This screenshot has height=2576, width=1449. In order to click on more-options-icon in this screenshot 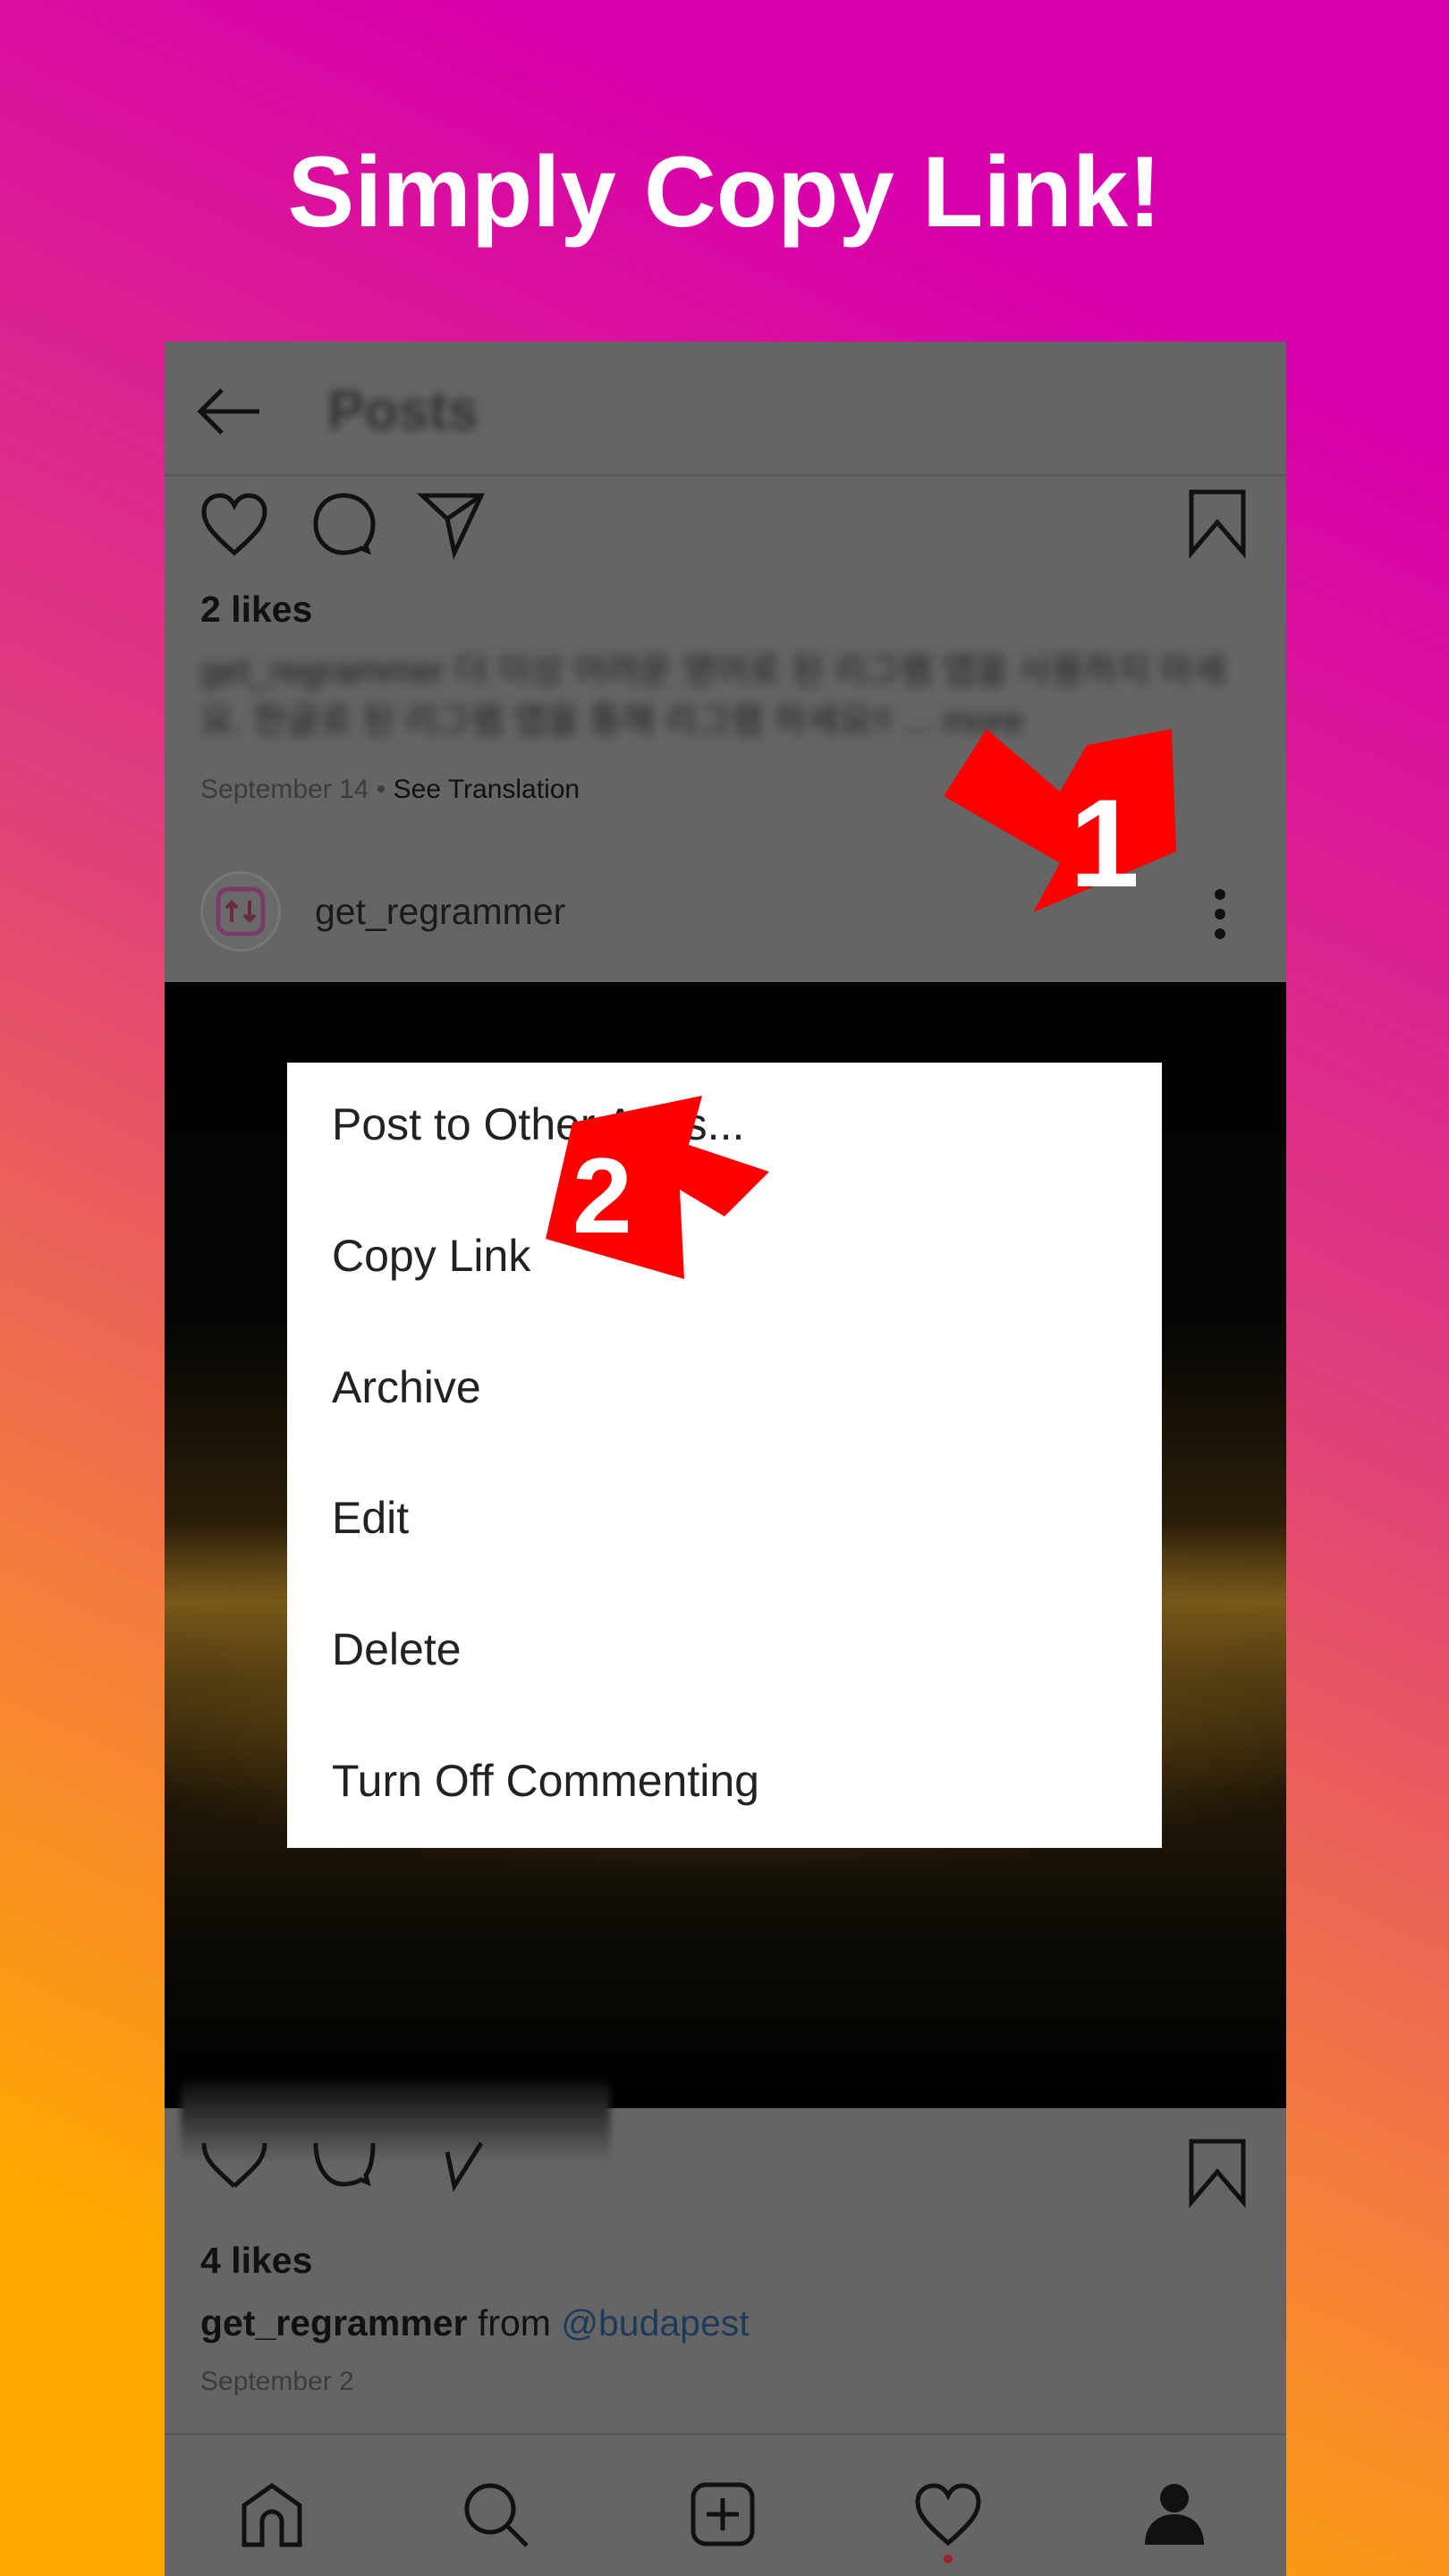, I will do `click(1220, 914)`.